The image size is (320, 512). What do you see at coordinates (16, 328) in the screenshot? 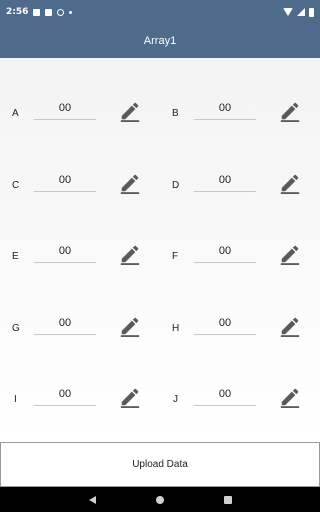
I see `cell-label: G` at bounding box center [16, 328].